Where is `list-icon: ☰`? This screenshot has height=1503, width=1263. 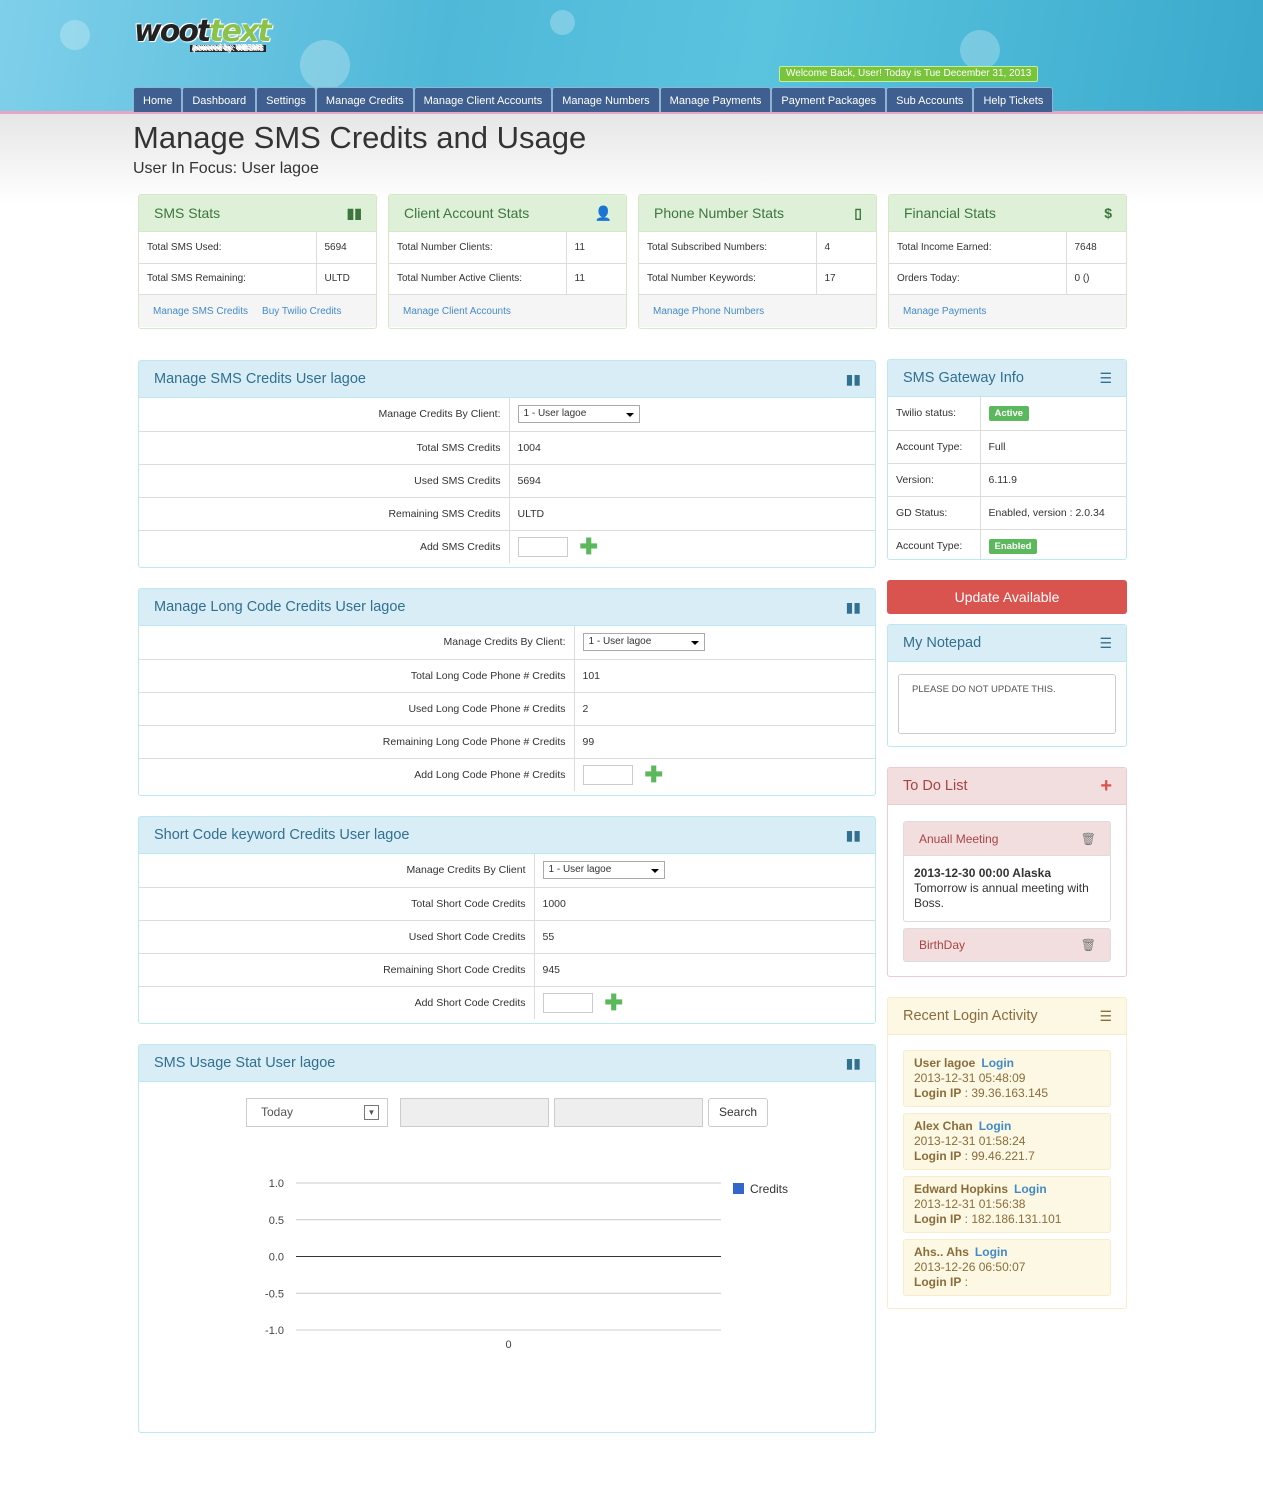 list-icon: ☰ is located at coordinates (1105, 1016).